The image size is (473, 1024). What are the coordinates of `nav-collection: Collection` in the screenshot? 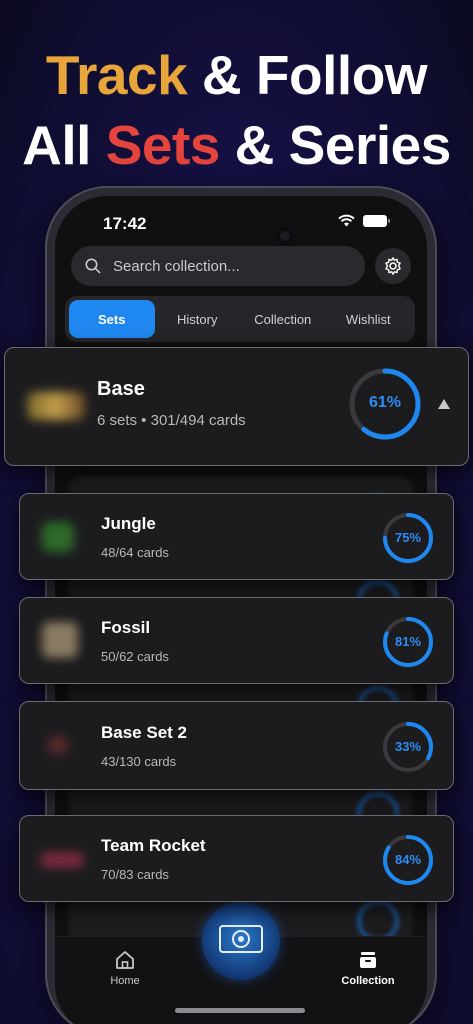 It's located at (368, 968).